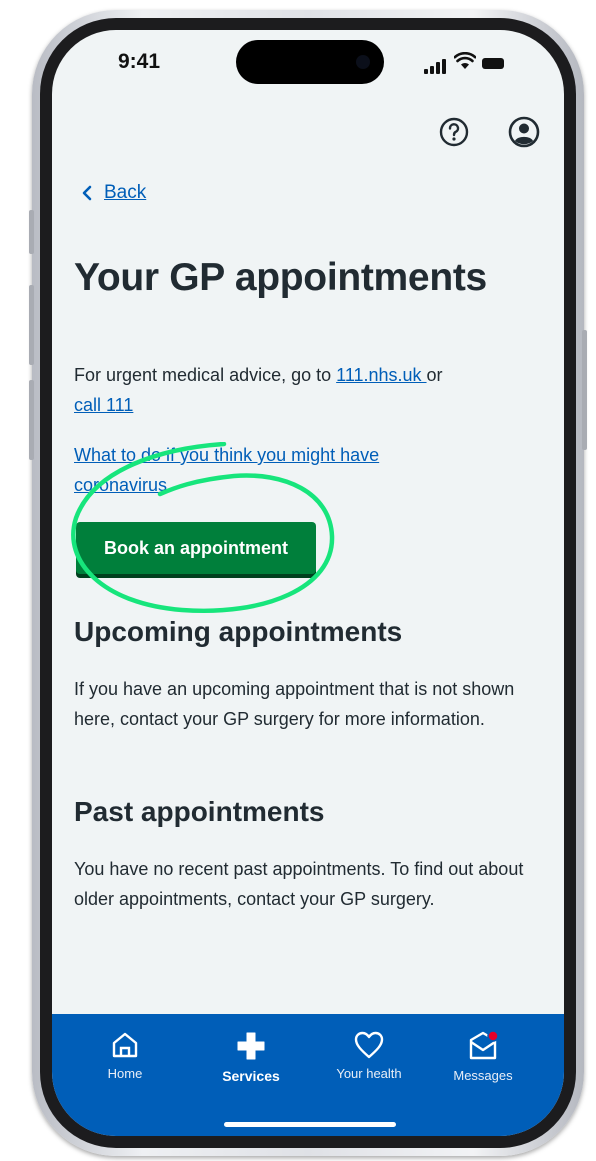 The image size is (596, 1161). I want to click on battery-icon, so click(493, 63).